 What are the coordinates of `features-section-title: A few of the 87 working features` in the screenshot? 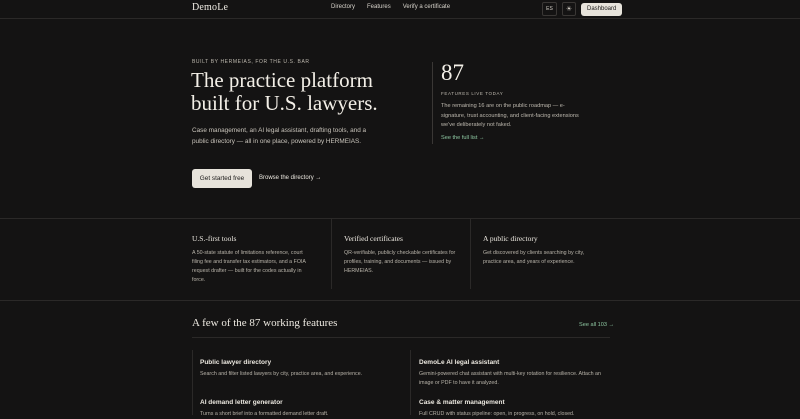 It's located at (265, 323).